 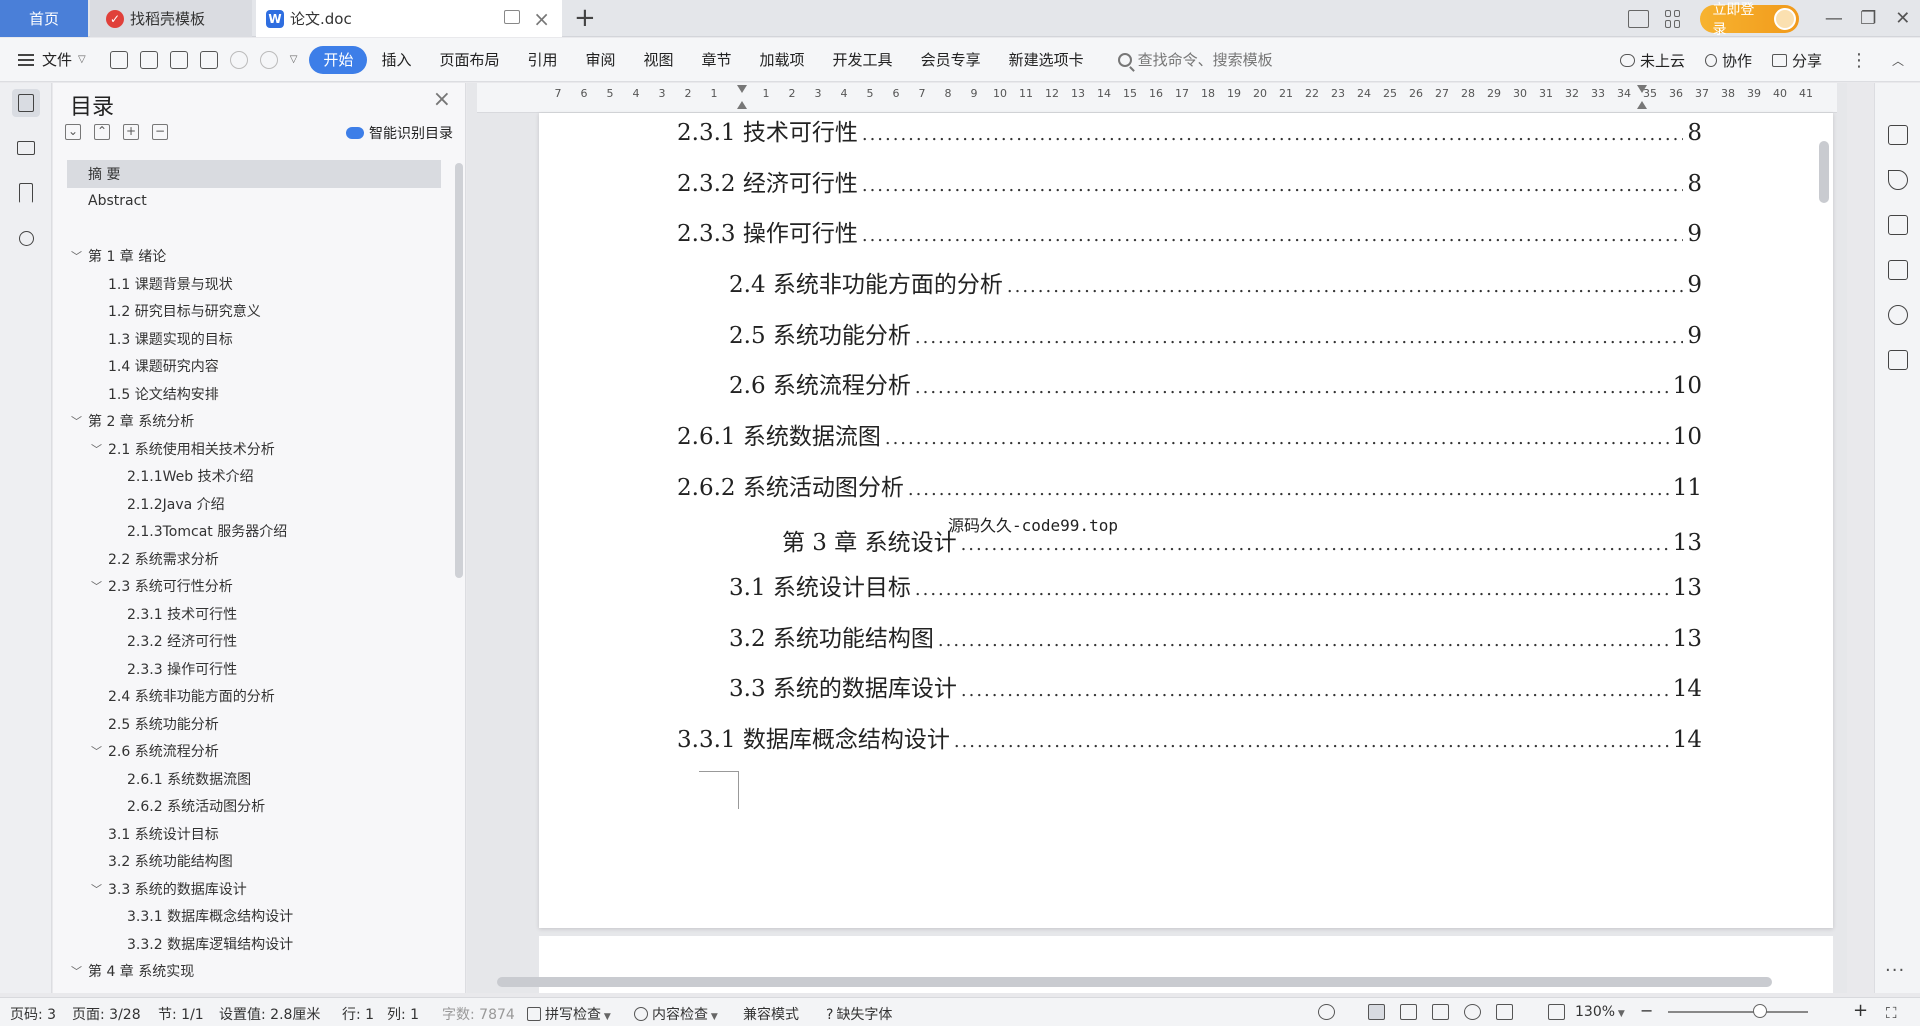 I want to click on collapse-all-icon: ⌄, so click(x=73, y=132).